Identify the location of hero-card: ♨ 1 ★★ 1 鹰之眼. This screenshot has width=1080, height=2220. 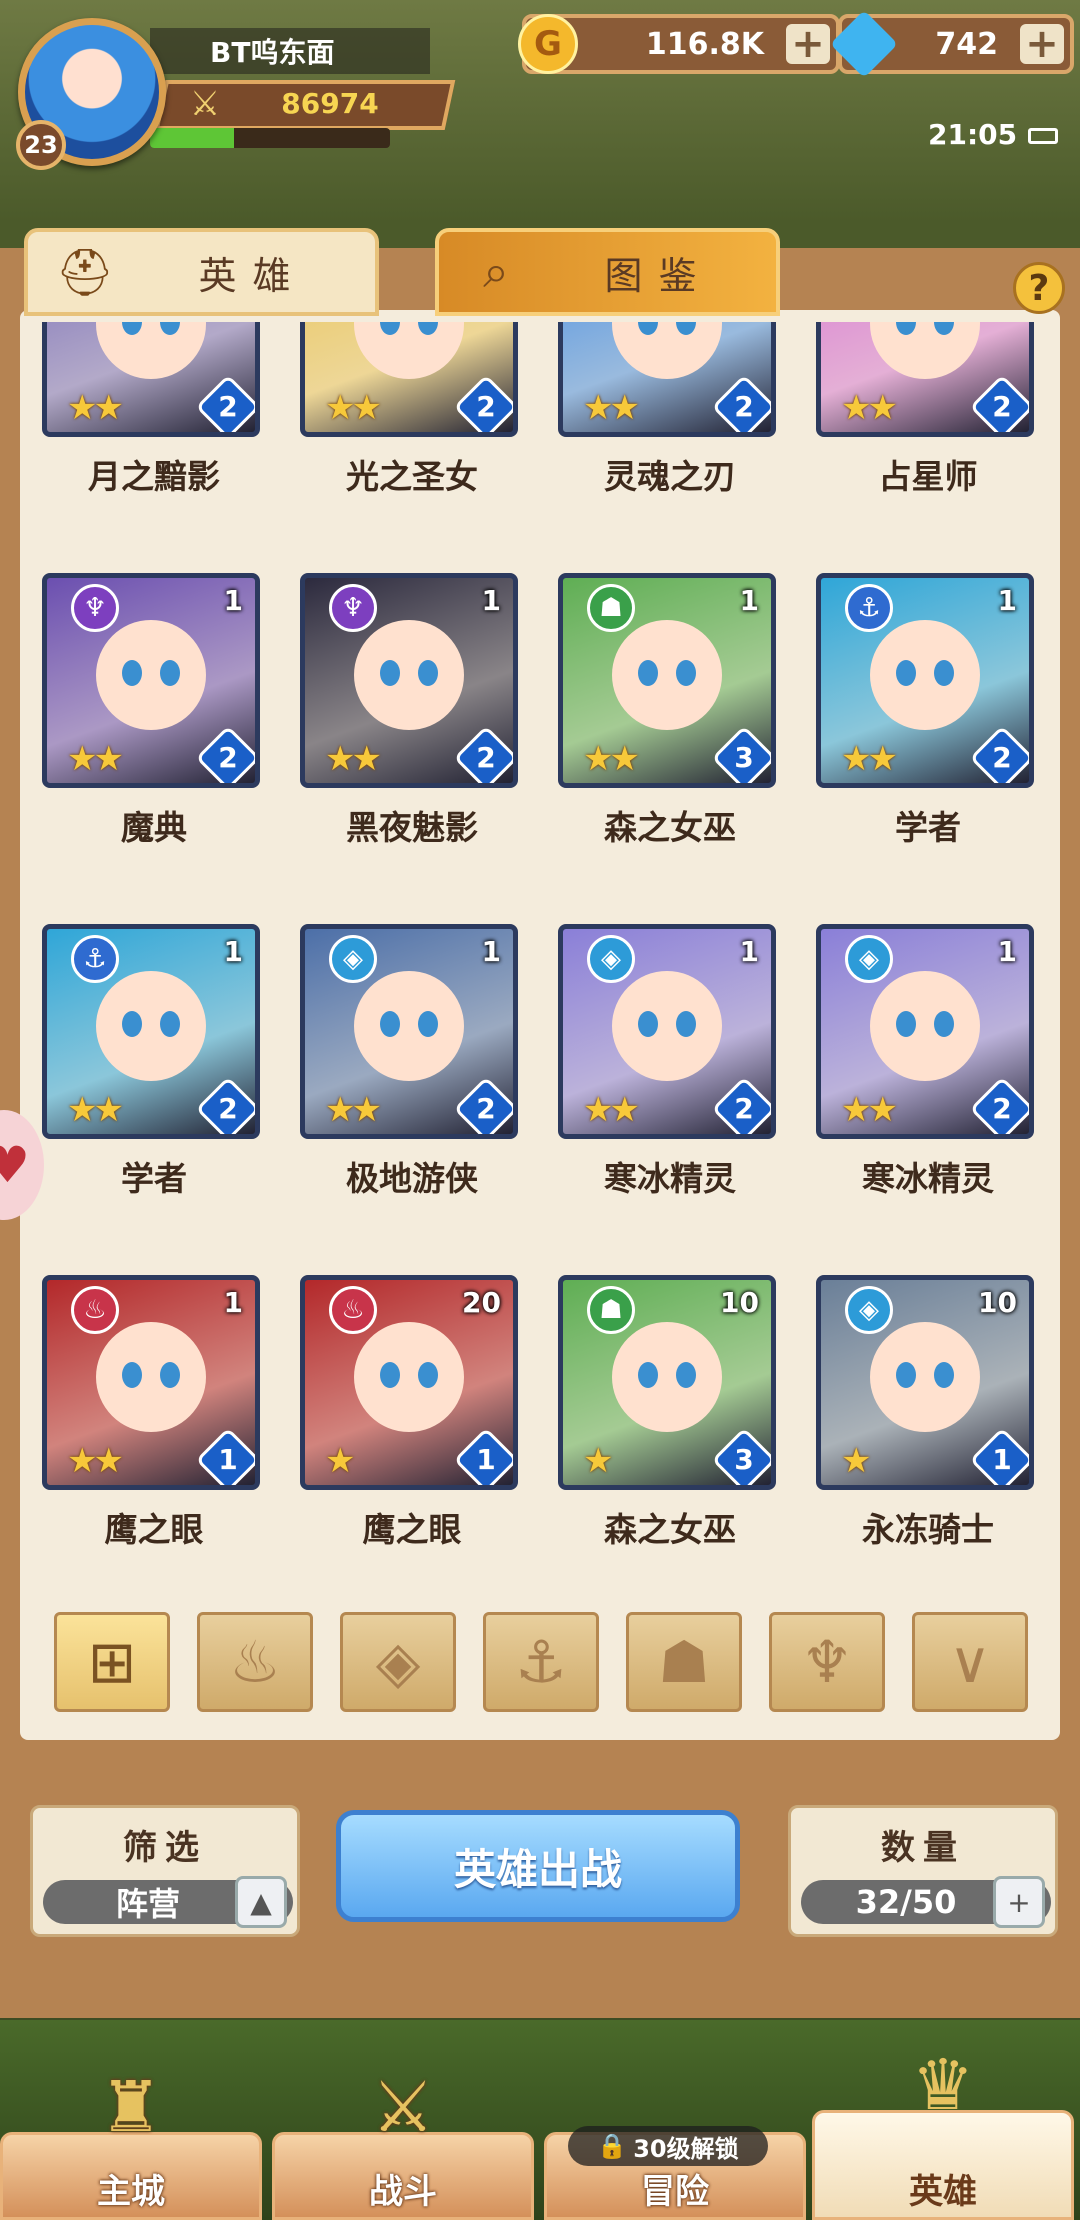
(142, 1412).